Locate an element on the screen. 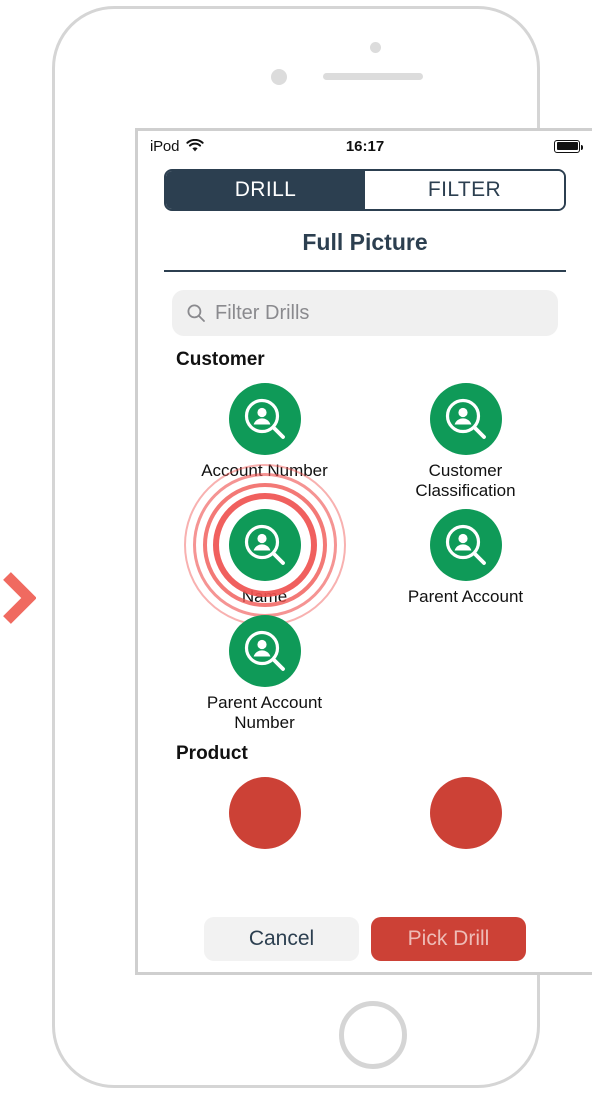 Image resolution: width=592 pixels, height=1094 pixels. status-bar-left: iPod is located at coordinates (257, 146).